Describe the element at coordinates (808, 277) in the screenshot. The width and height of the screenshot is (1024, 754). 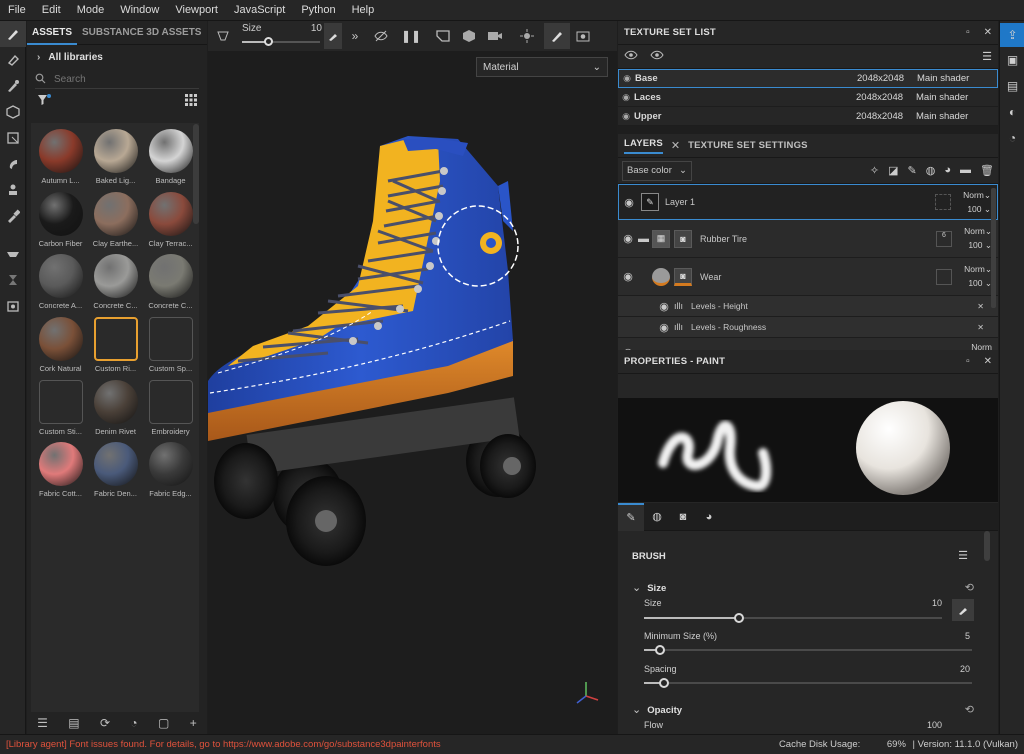
I see `layer-item: ◉ ◙ Wear Norm⌄ 100 ⌄` at that location.